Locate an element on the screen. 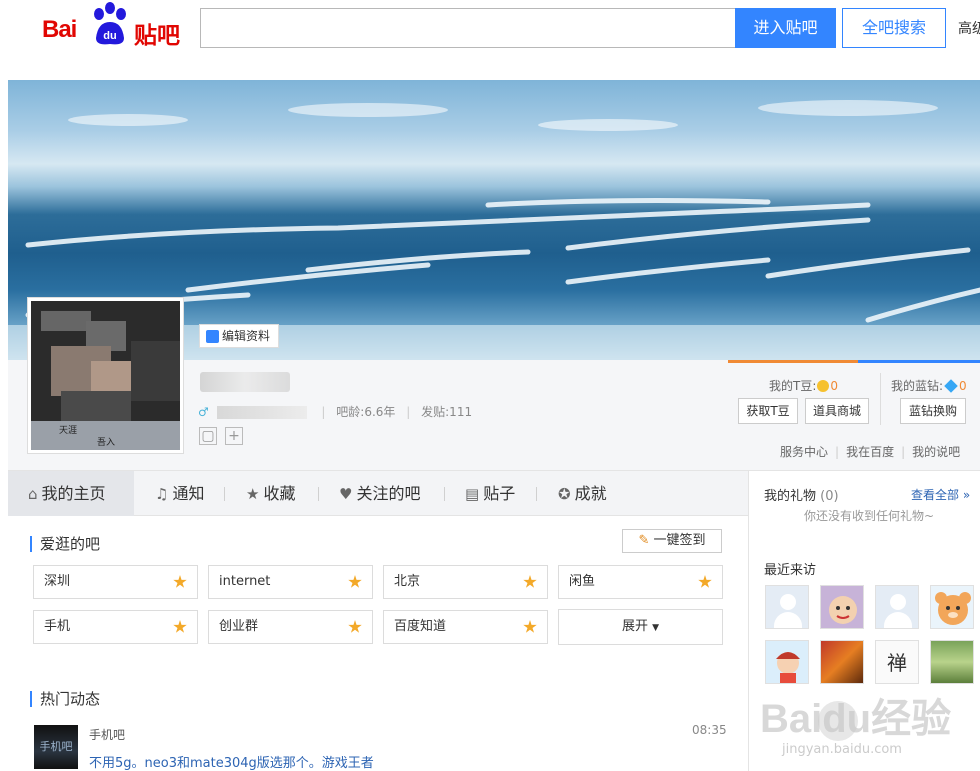 The width and height of the screenshot is (980, 771). forum-name: internet is located at coordinates (245, 581).